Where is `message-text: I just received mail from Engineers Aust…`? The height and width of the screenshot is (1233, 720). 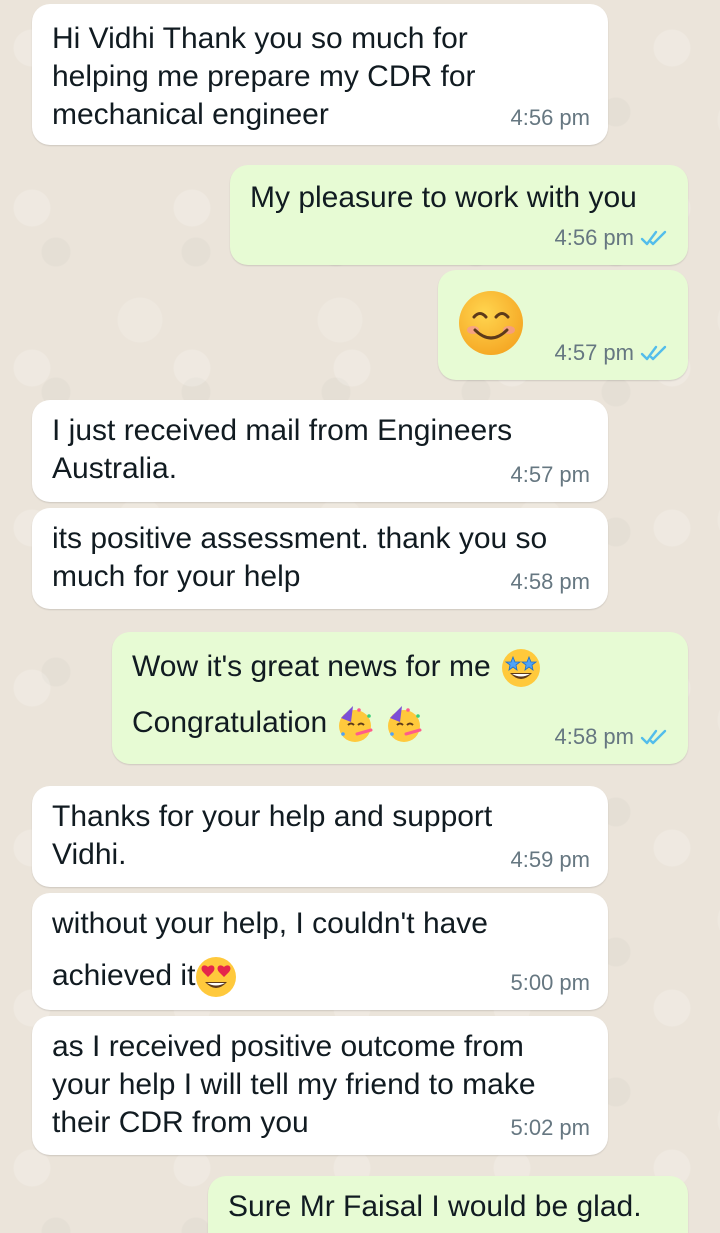
message-text: I just received mail from Engineers Aust… is located at coordinates (282, 449).